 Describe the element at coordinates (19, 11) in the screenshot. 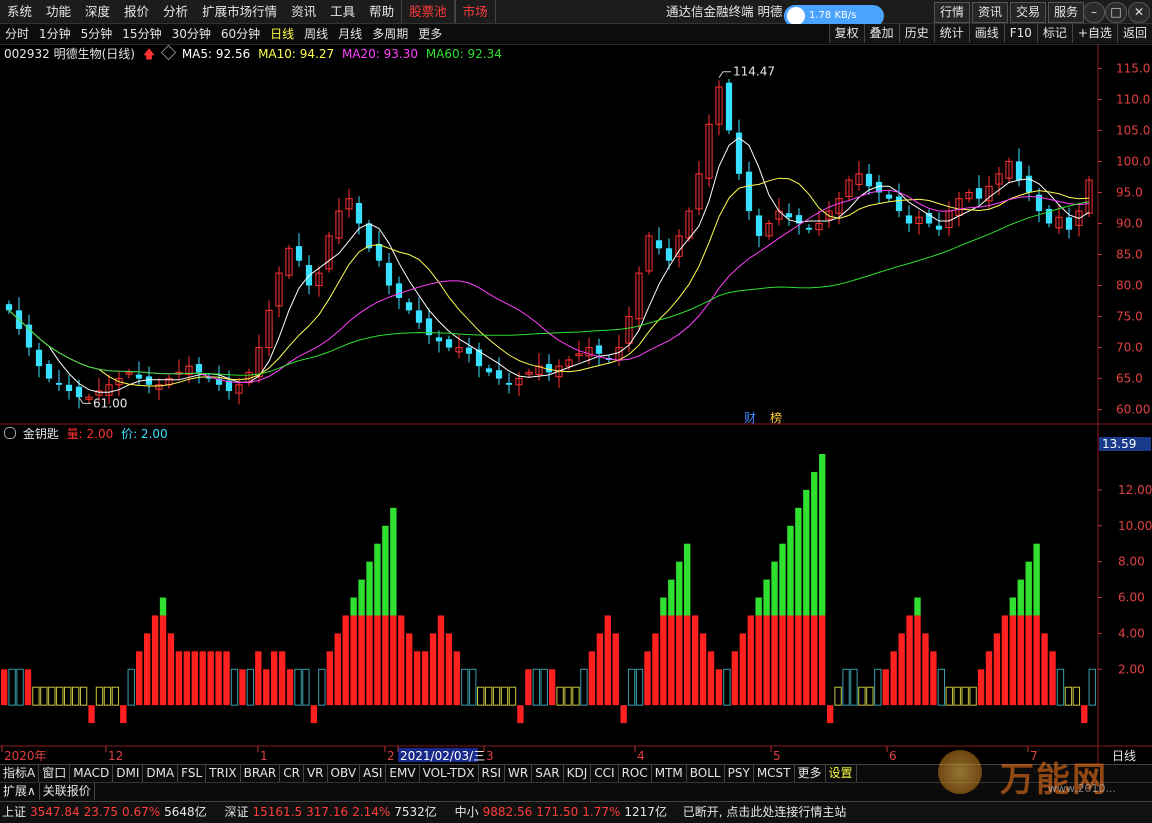

I see `menu-item-system: 系统` at that location.